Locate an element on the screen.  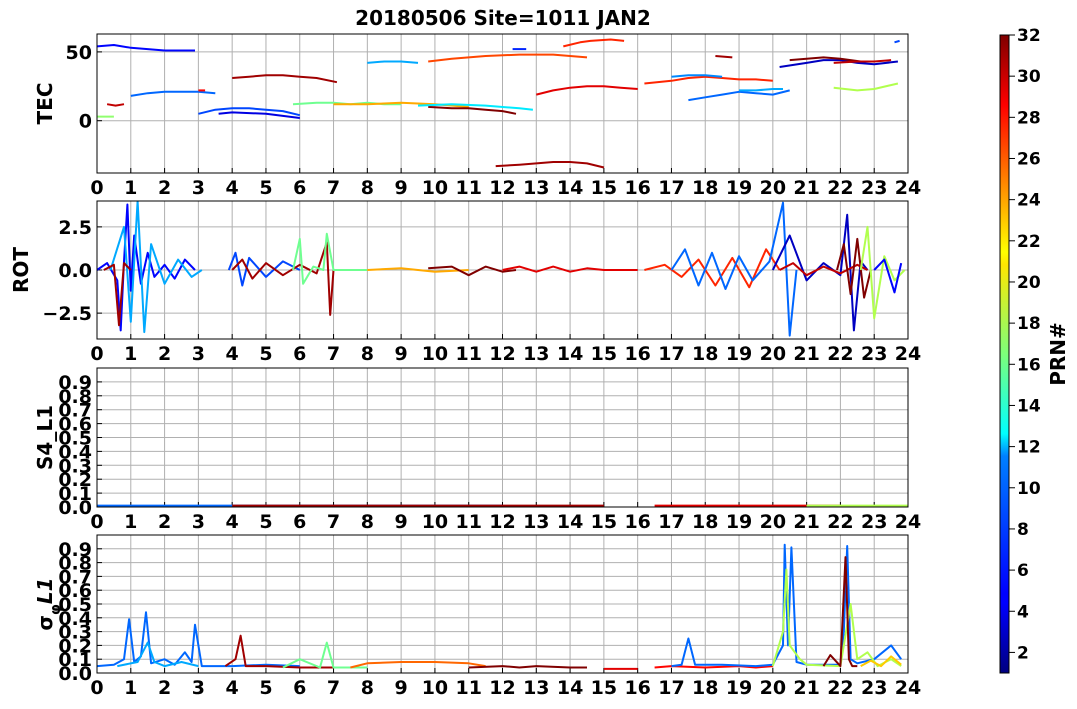
colorbar-tick-label: 4 is located at coordinates (1023, 612).